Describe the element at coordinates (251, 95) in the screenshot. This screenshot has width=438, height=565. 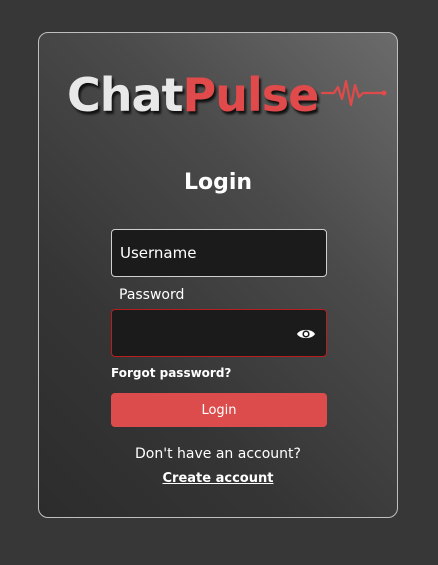
I see `logo-text-pulse: Pulse` at that location.